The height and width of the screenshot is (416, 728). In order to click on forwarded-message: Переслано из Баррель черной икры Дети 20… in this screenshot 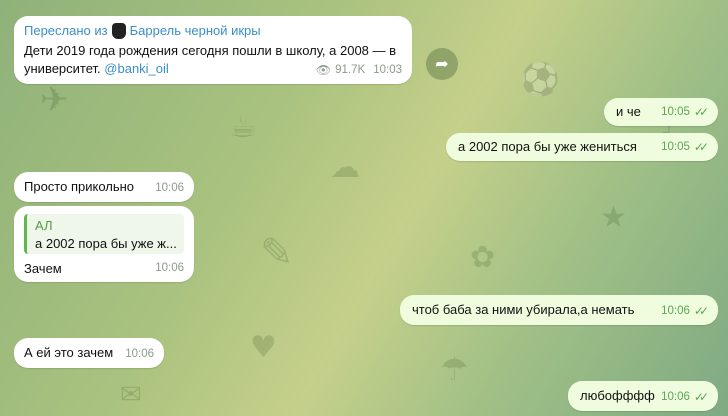, I will do `click(213, 50)`.